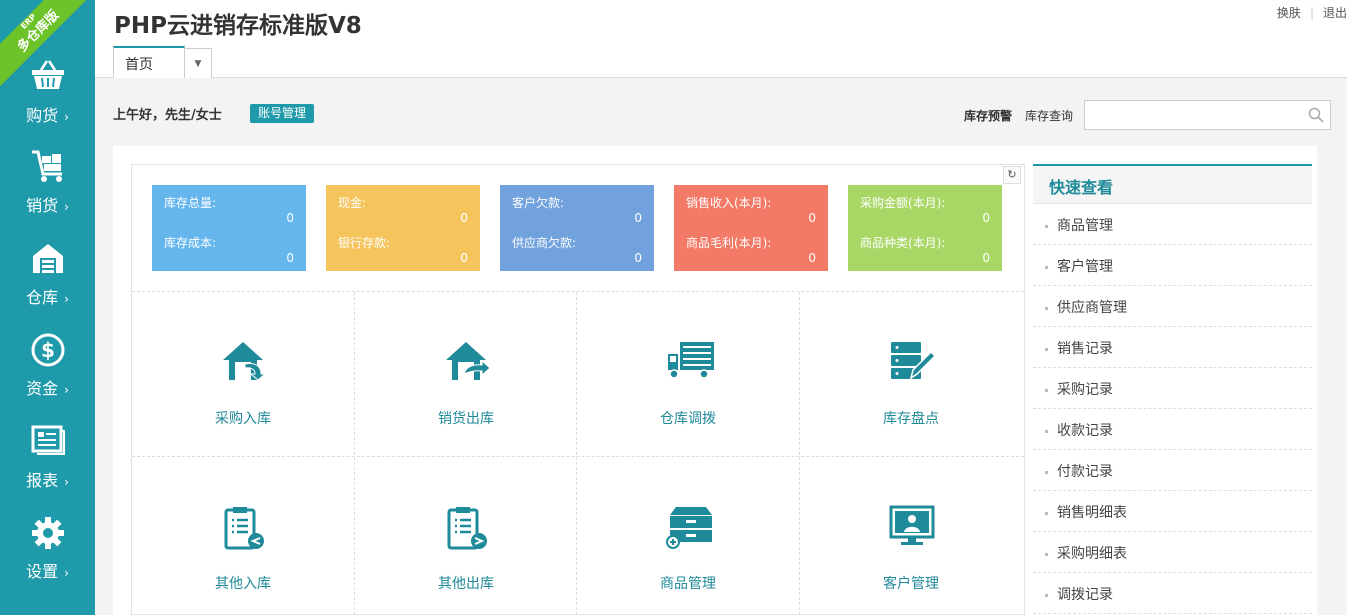  I want to click on shortcut-other-out: 其他出库, so click(466, 536).